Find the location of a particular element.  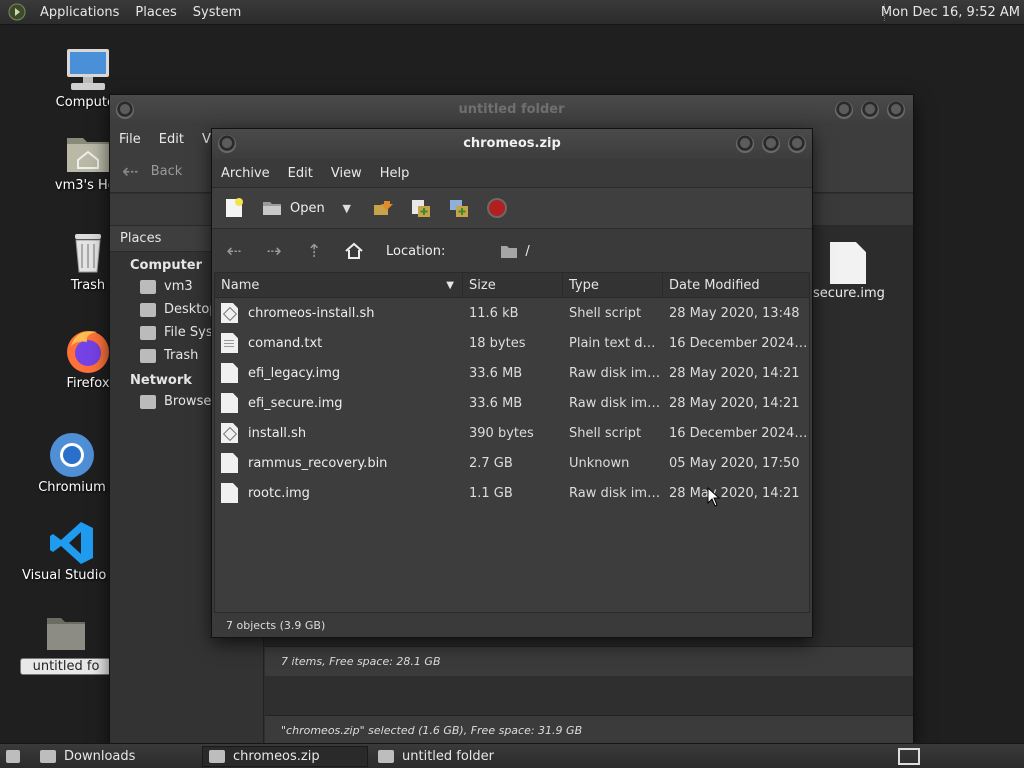

desktop-icon-vscode: Visual Studio Co is located at coordinates (72, 550).